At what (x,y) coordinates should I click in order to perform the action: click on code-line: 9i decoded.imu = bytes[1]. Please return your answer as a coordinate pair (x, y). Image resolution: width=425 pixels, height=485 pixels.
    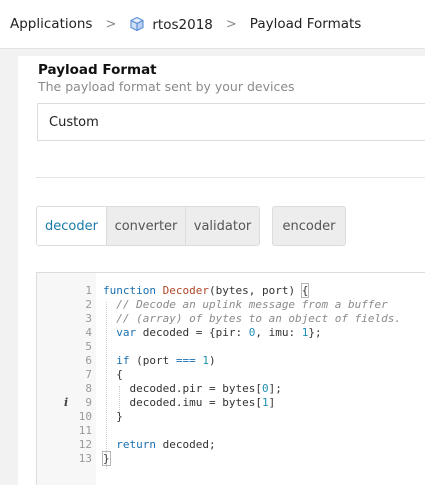
    Looking at the image, I should click on (231, 403).